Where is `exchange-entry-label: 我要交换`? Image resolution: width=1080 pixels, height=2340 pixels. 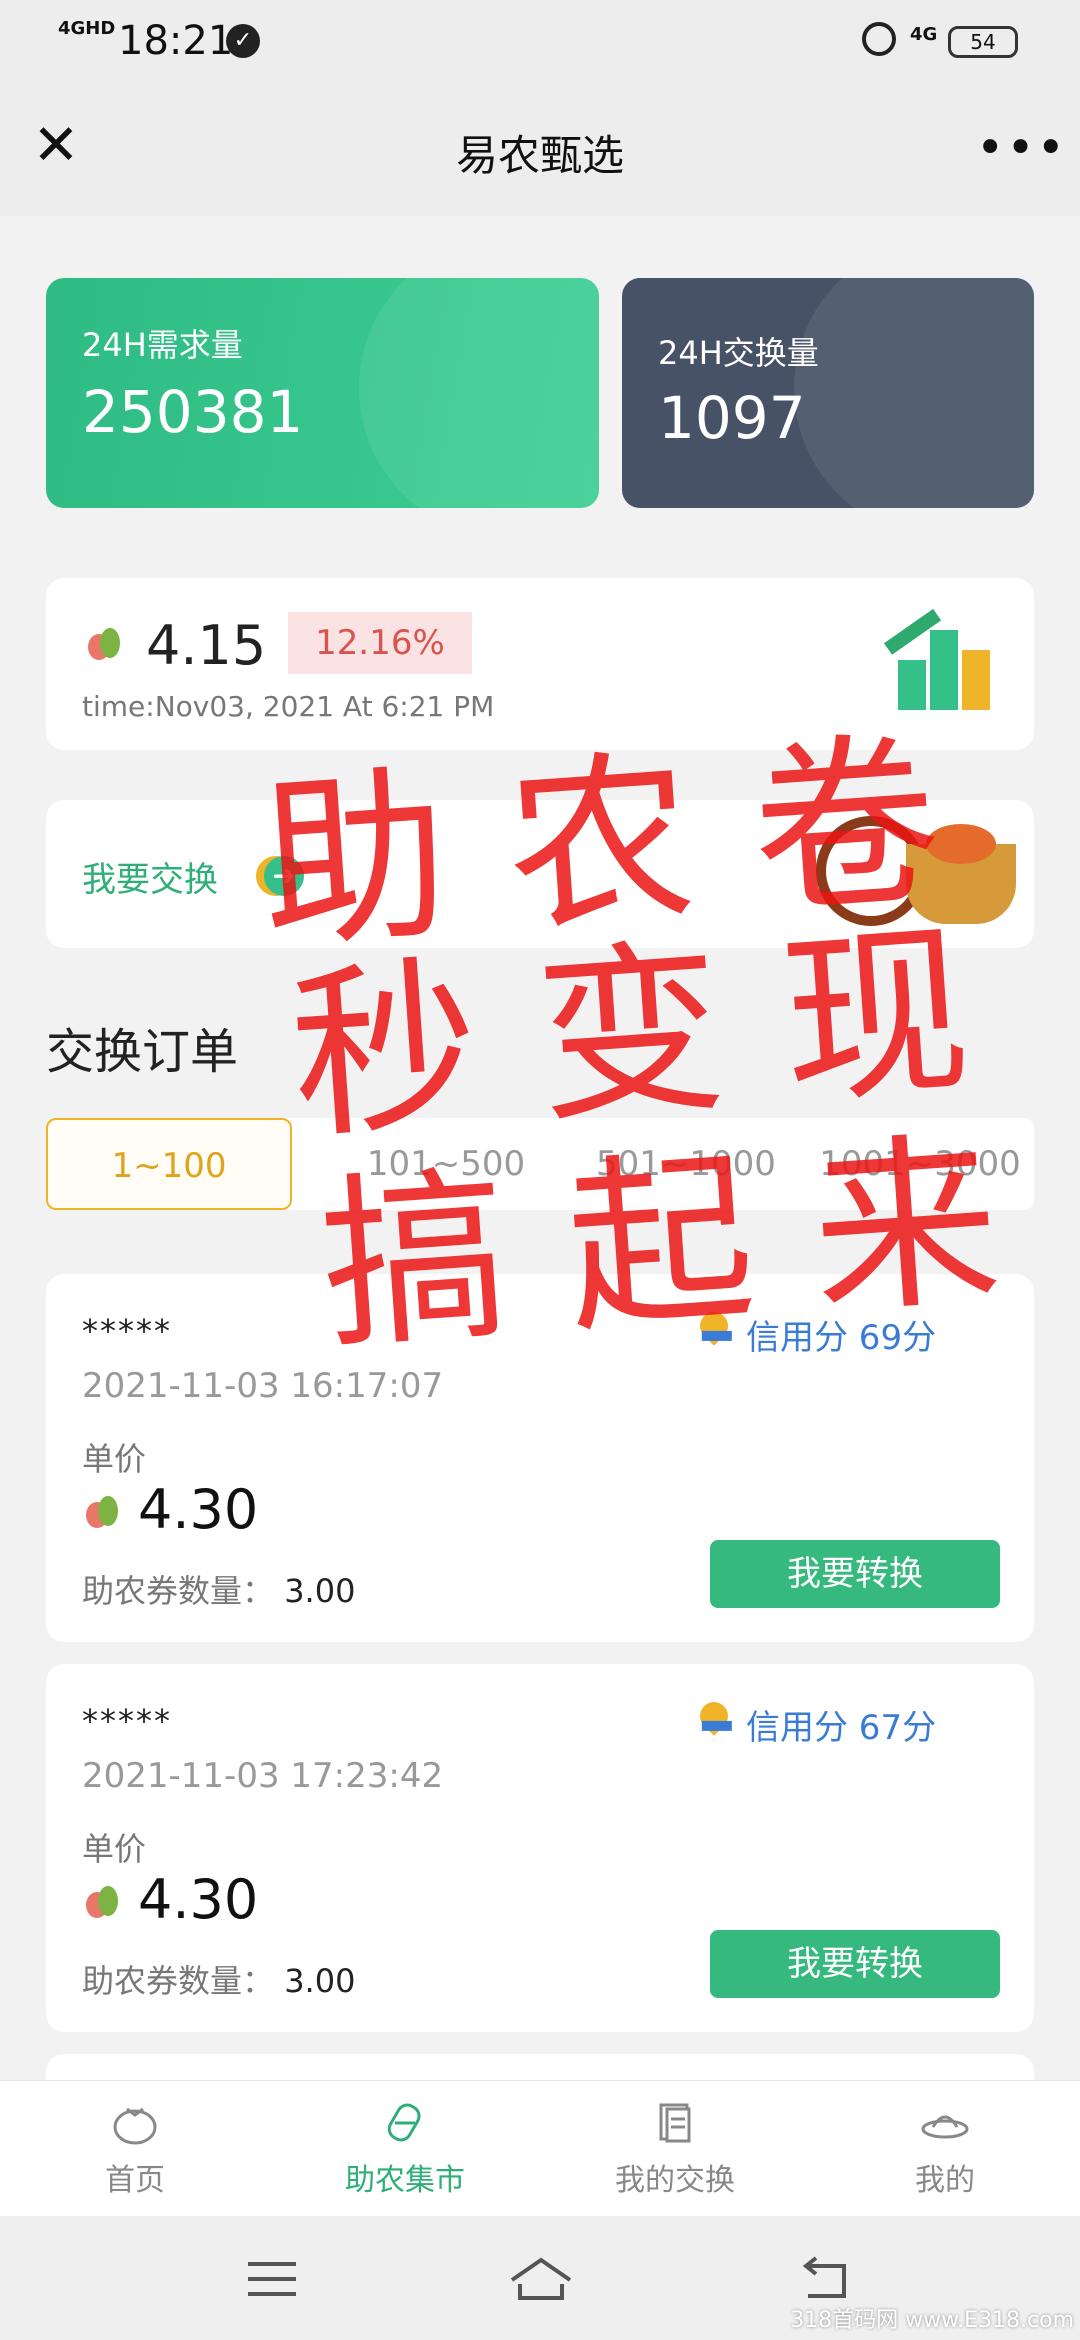 exchange-entry-label: 我要交换 is located at coordinates (150, 876).